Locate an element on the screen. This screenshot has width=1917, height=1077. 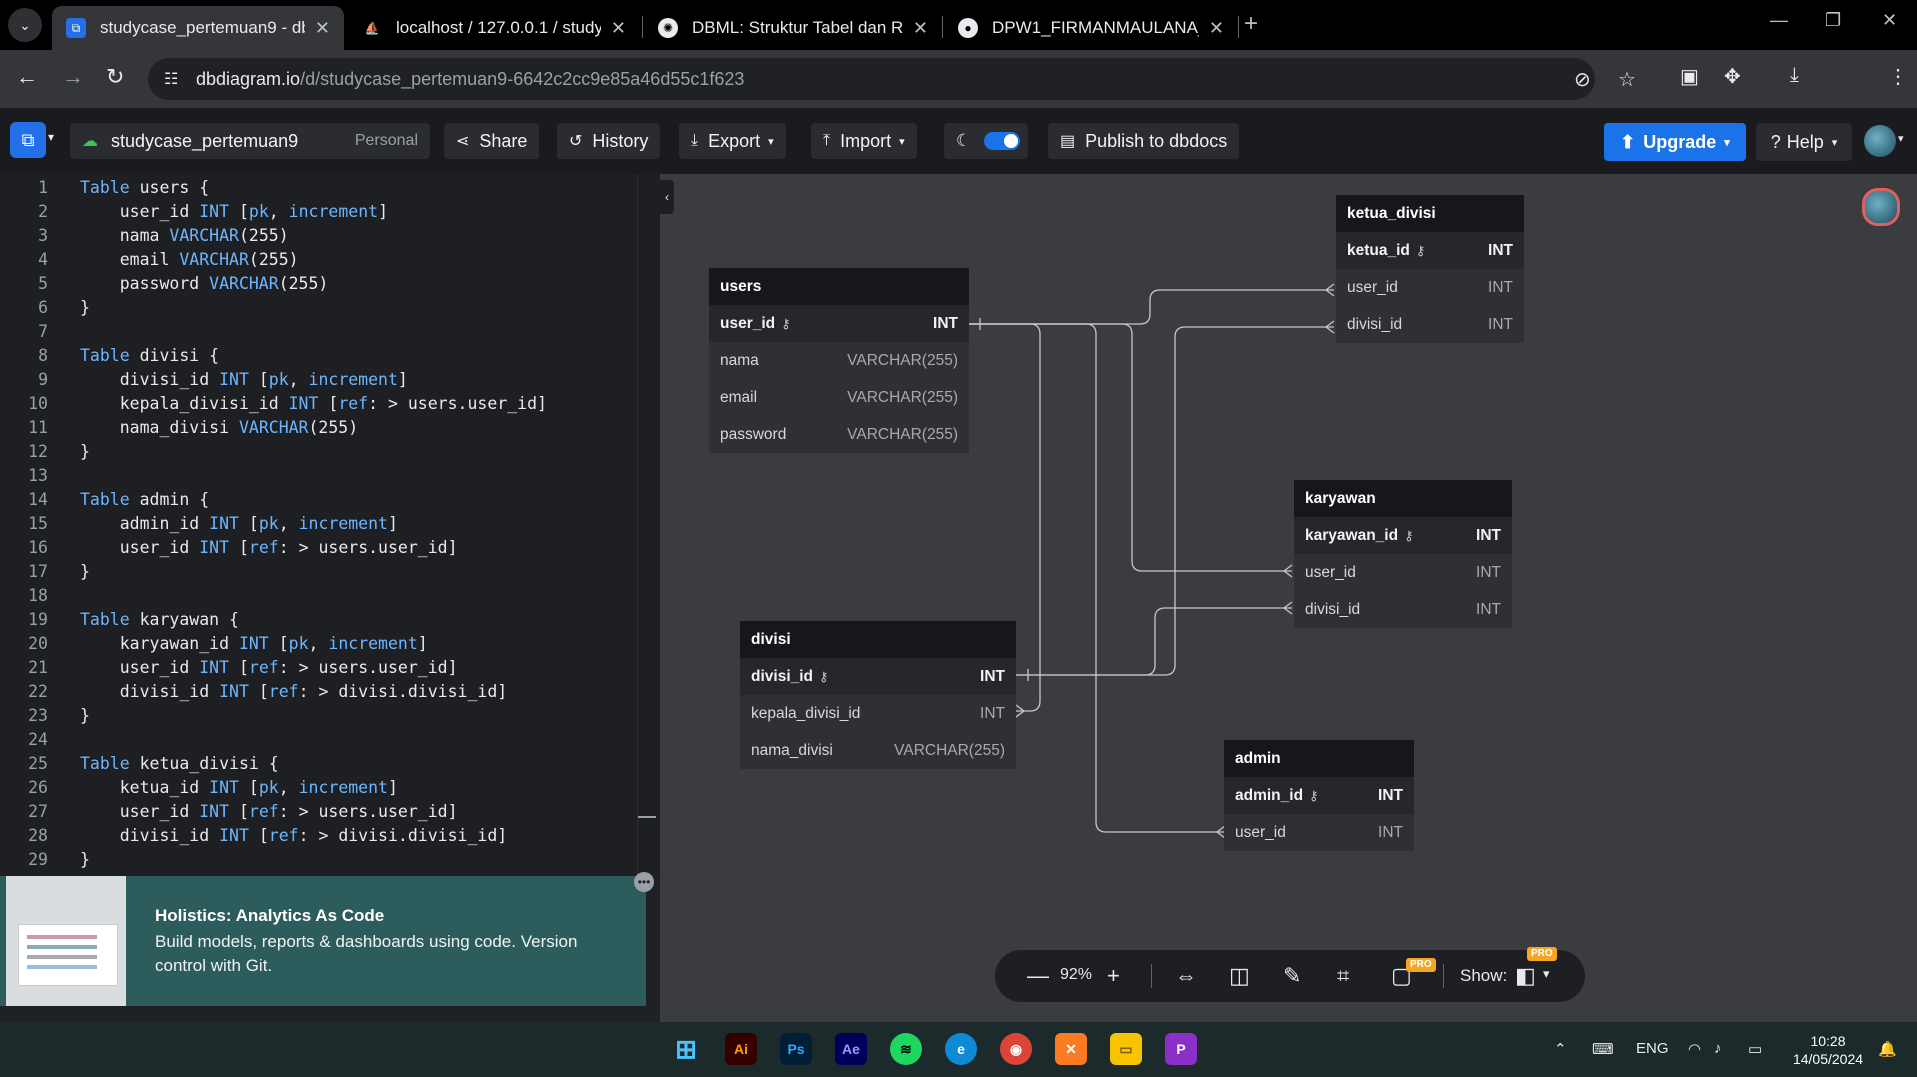
code-line: 24 is located at coordinates (320, 740).